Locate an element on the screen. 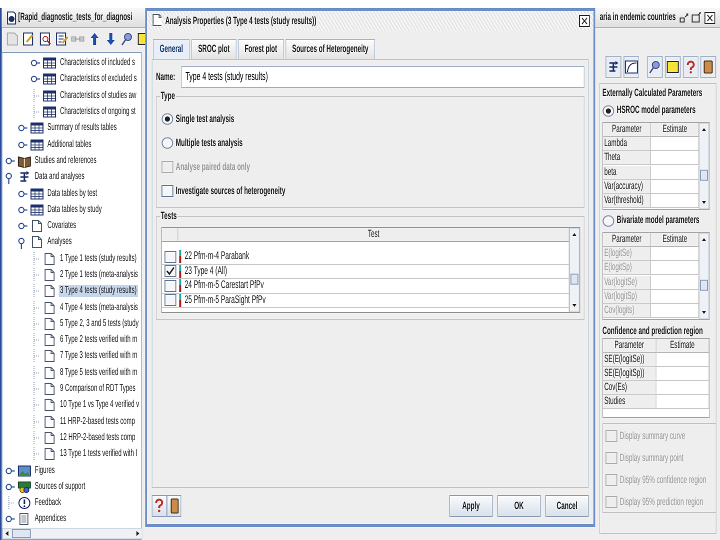  search-icon is located at coordinates (45, 40).